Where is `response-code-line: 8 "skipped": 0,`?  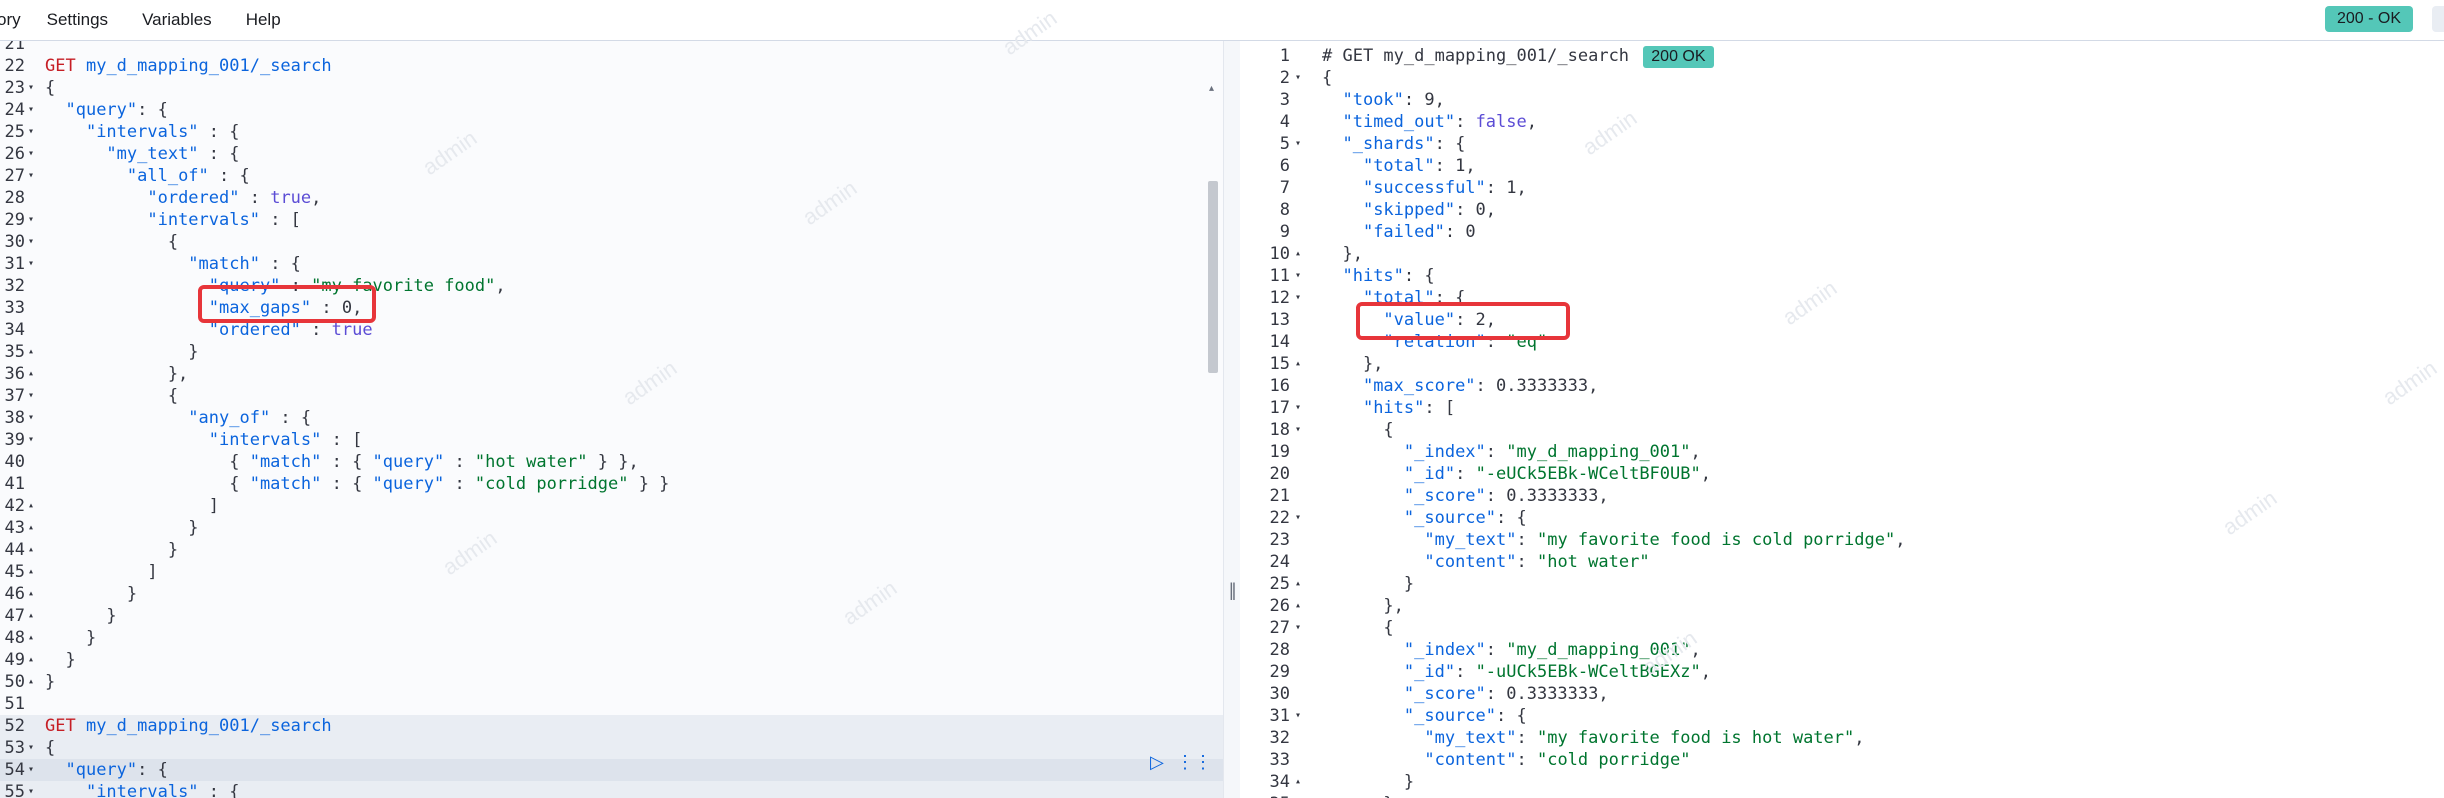
response-code-line: 8 "skipped": 0, is located at coordinates (1842, 210).